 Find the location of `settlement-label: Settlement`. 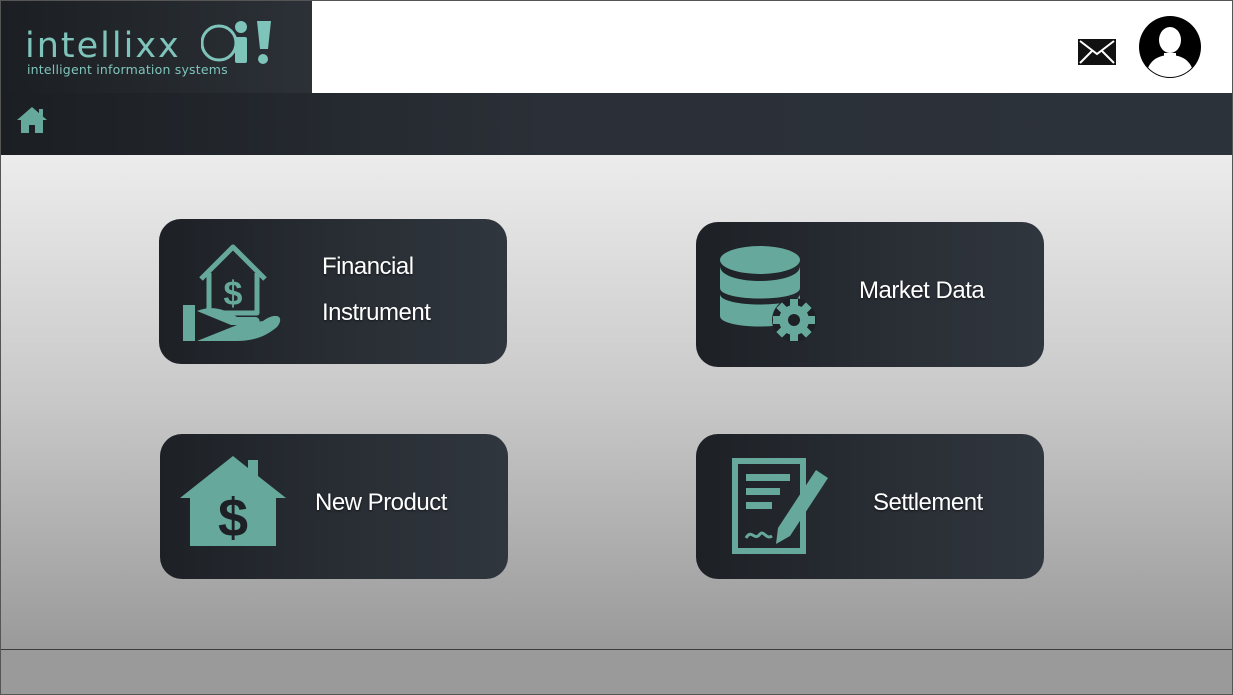

settlement-label: Settlement is located at coordinates (928, 502).